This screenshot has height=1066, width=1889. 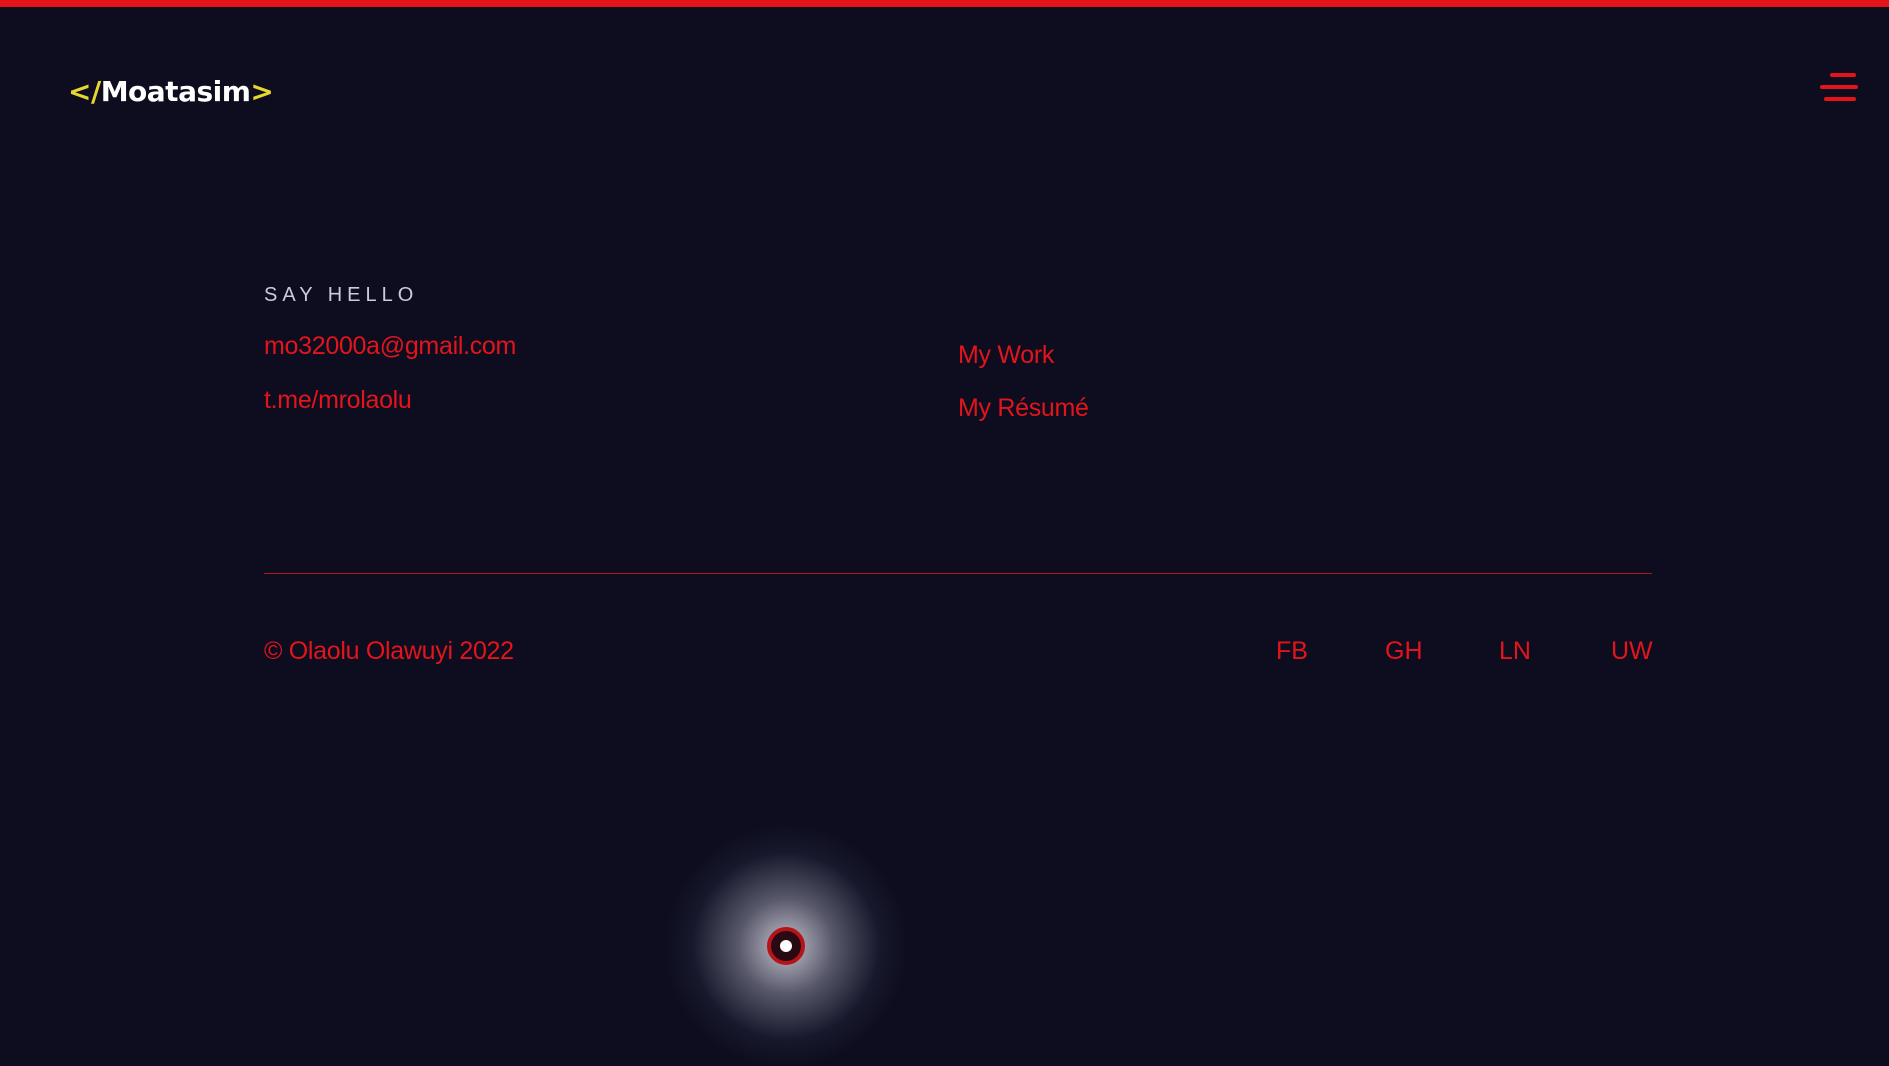 I want to click on linkedin-link: LN, so click(x=1515, y=651).